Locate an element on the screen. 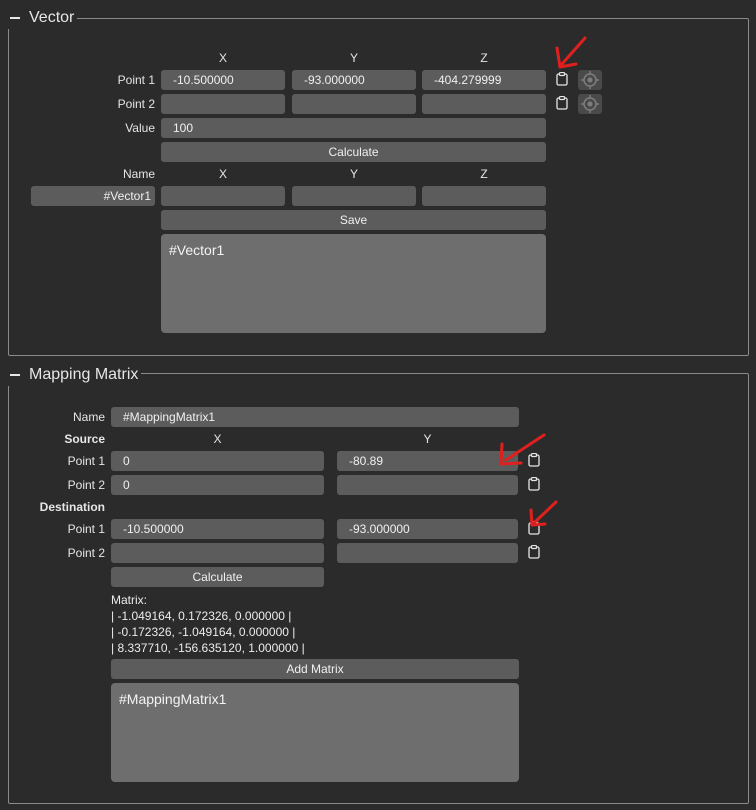 The height and width of the screenshot is (810, 756). source-point2-y-field is located at coordinates (427, 485).